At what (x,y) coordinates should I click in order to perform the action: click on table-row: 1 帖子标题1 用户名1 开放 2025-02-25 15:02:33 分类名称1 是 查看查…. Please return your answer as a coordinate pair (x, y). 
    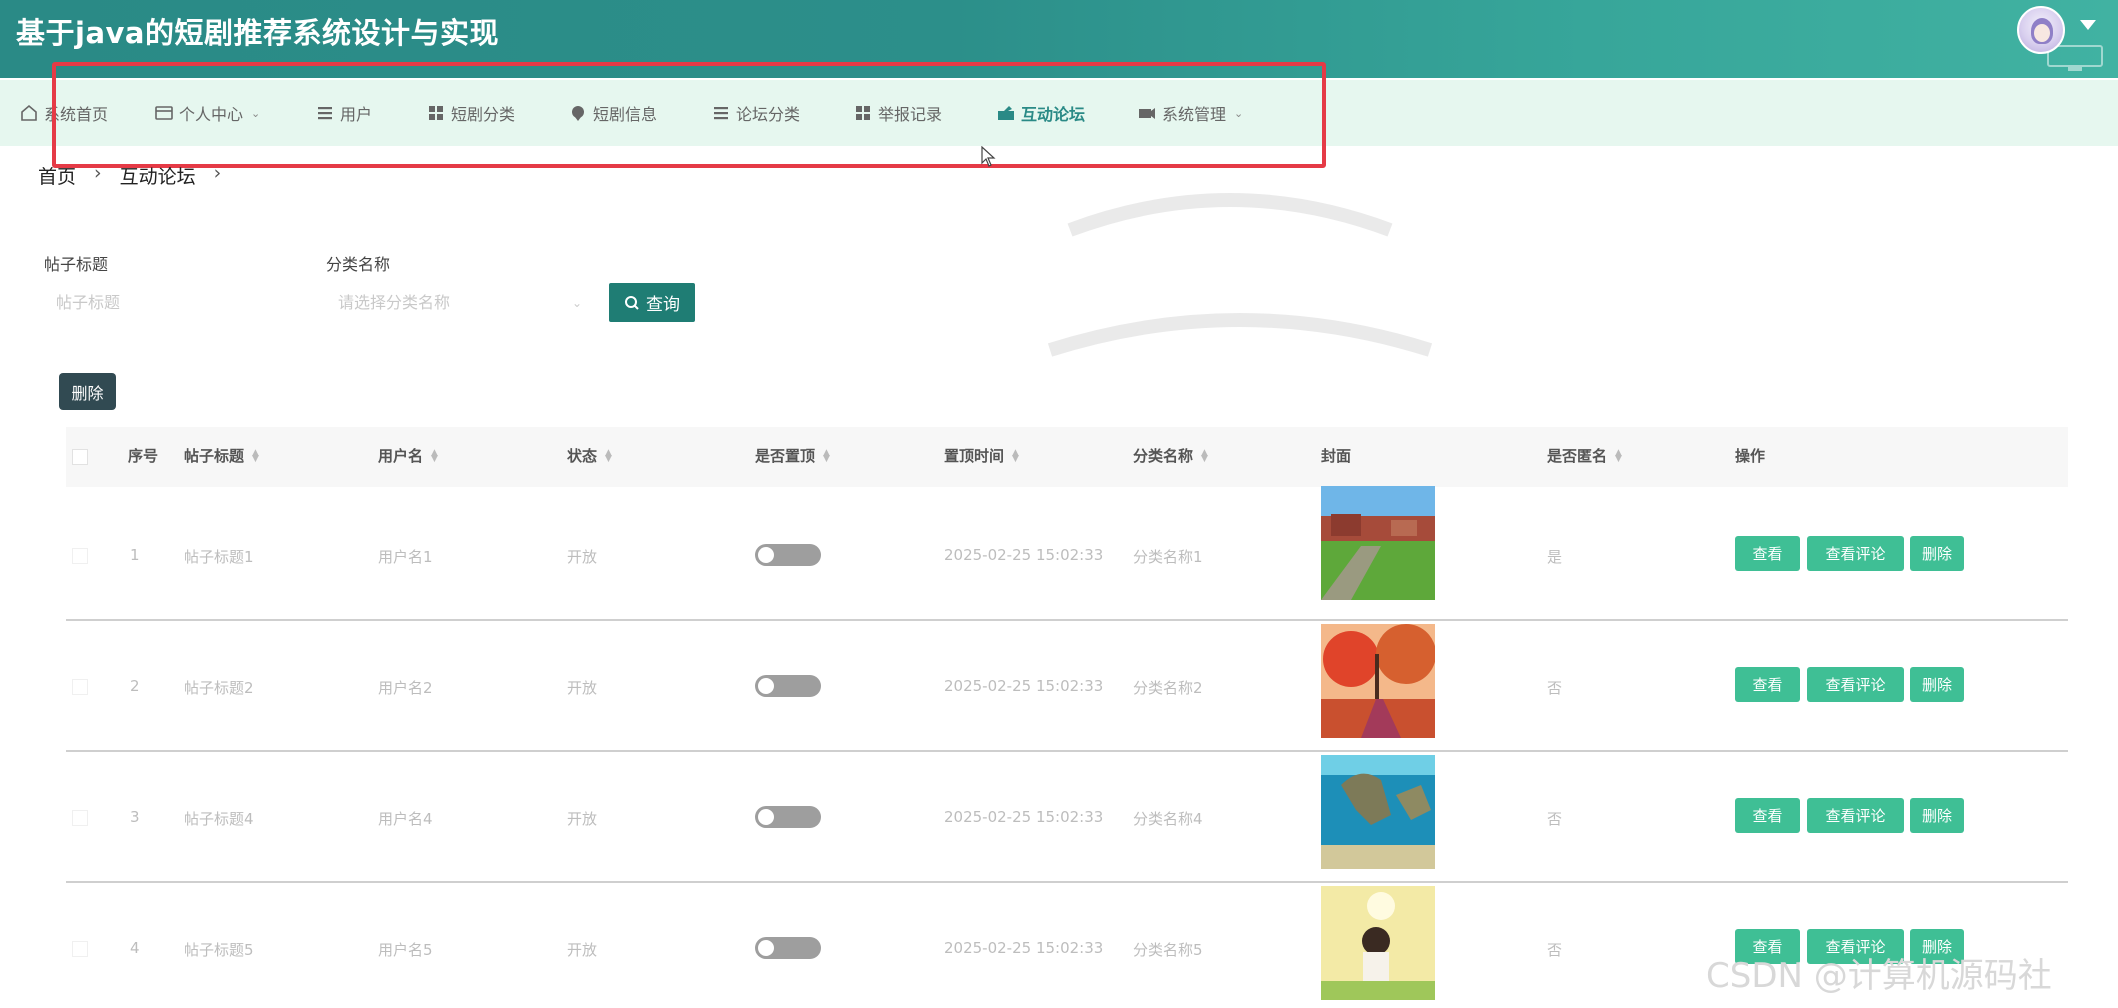
    Looking at the image, I should click on (1067, 553).